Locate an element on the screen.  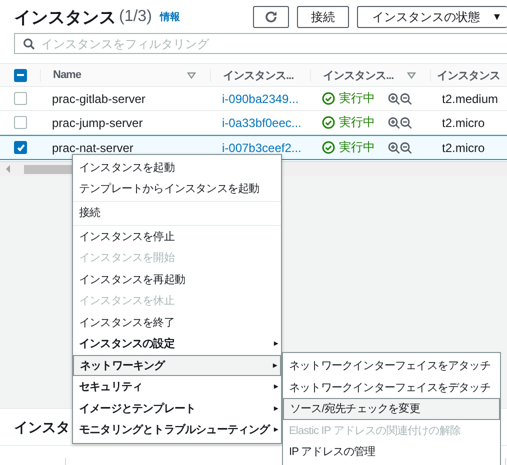
panel-title: インスタ is located at coordinates (42, 427).